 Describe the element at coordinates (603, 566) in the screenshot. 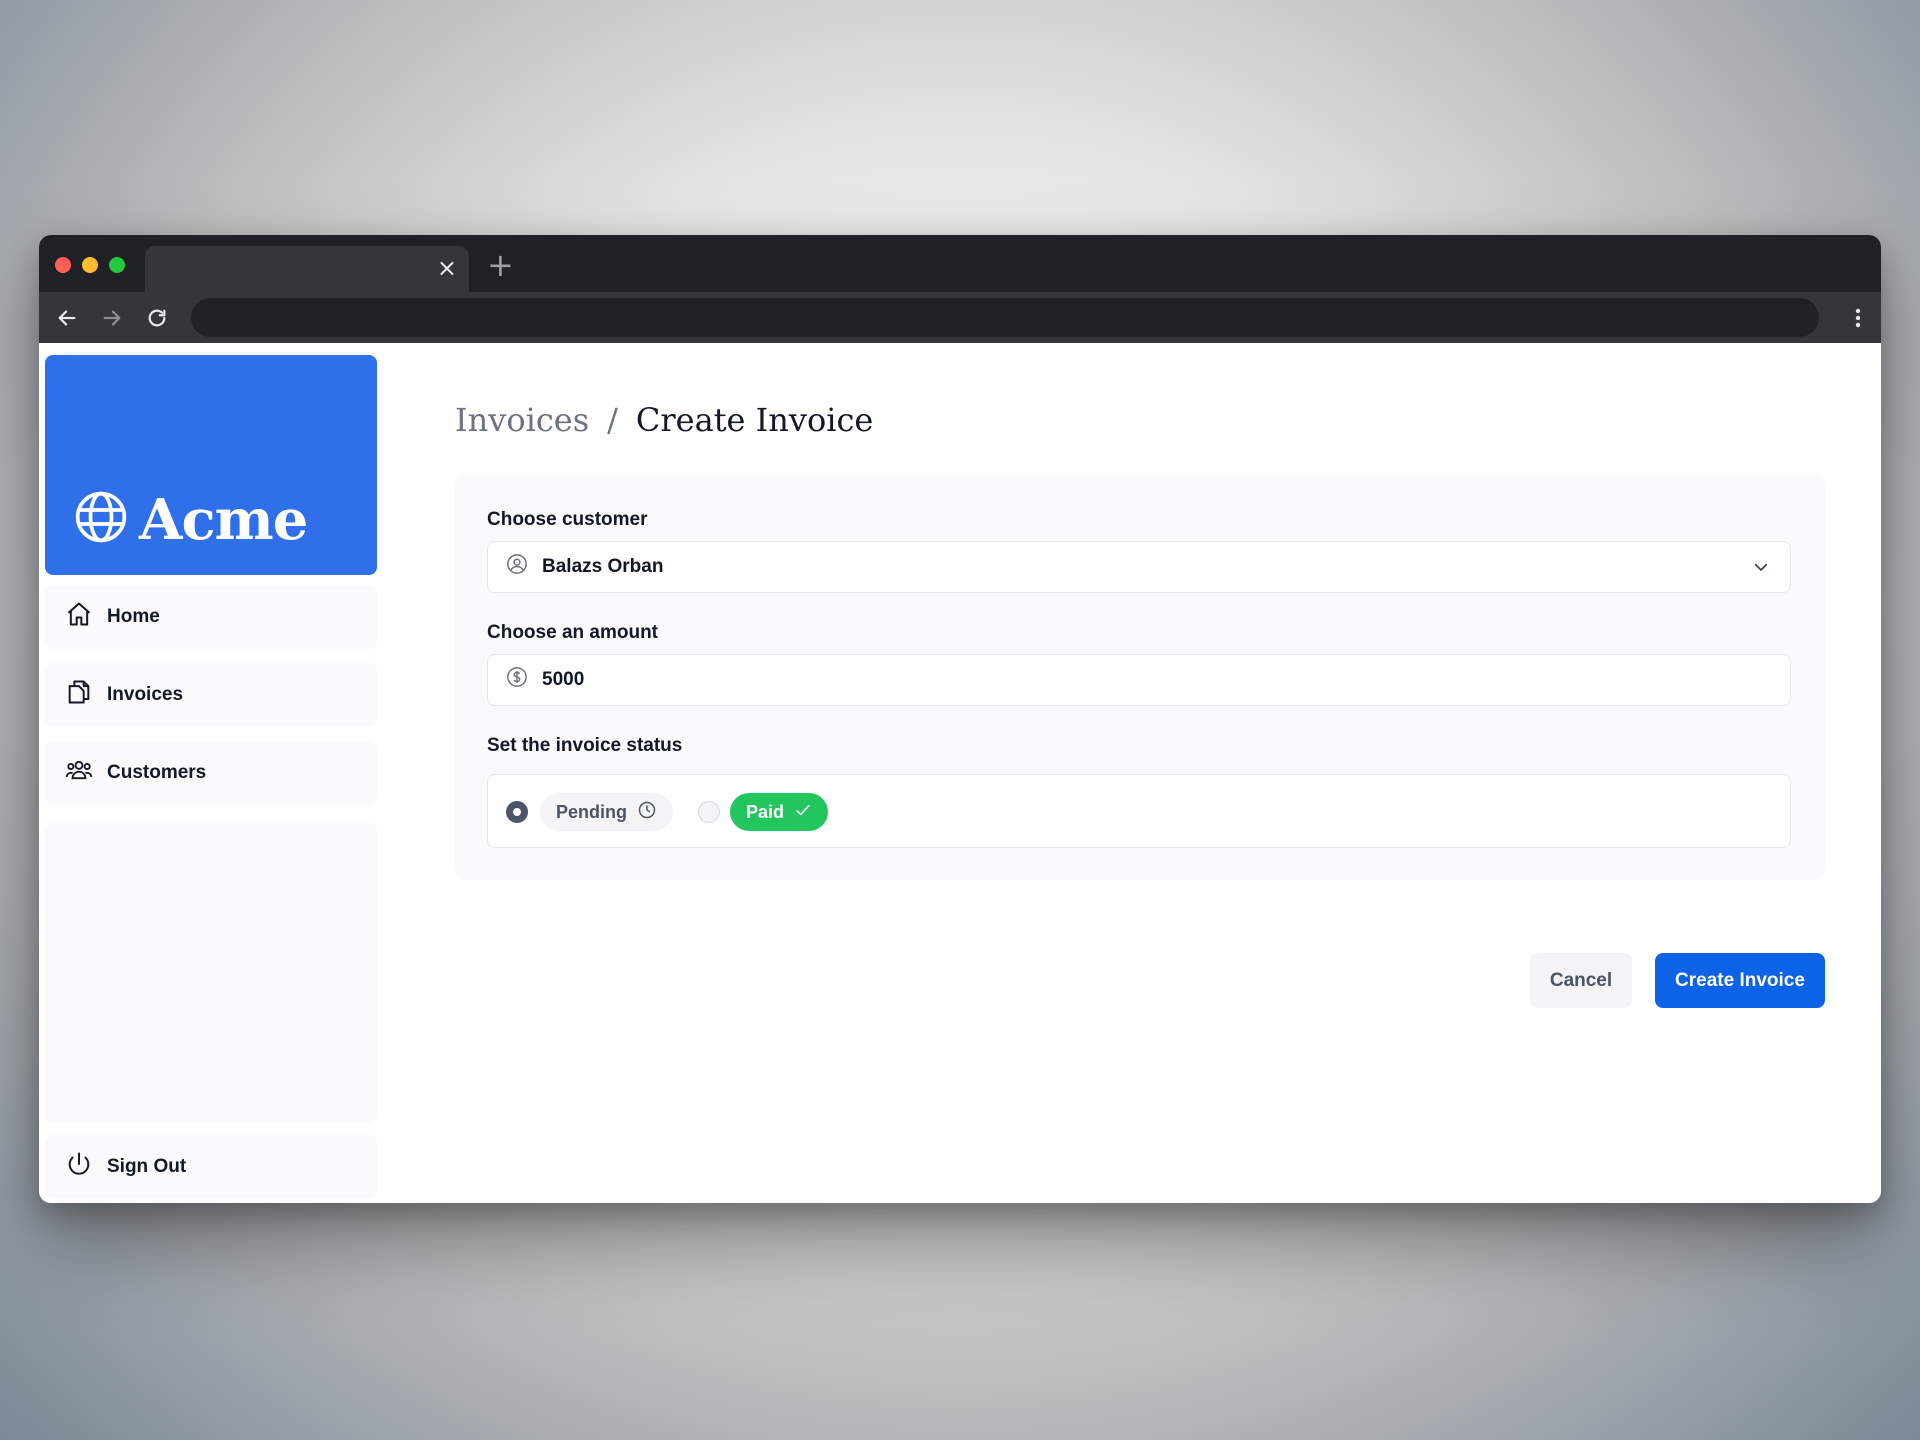

I see `customer-value: Balazs Orban` at that location.